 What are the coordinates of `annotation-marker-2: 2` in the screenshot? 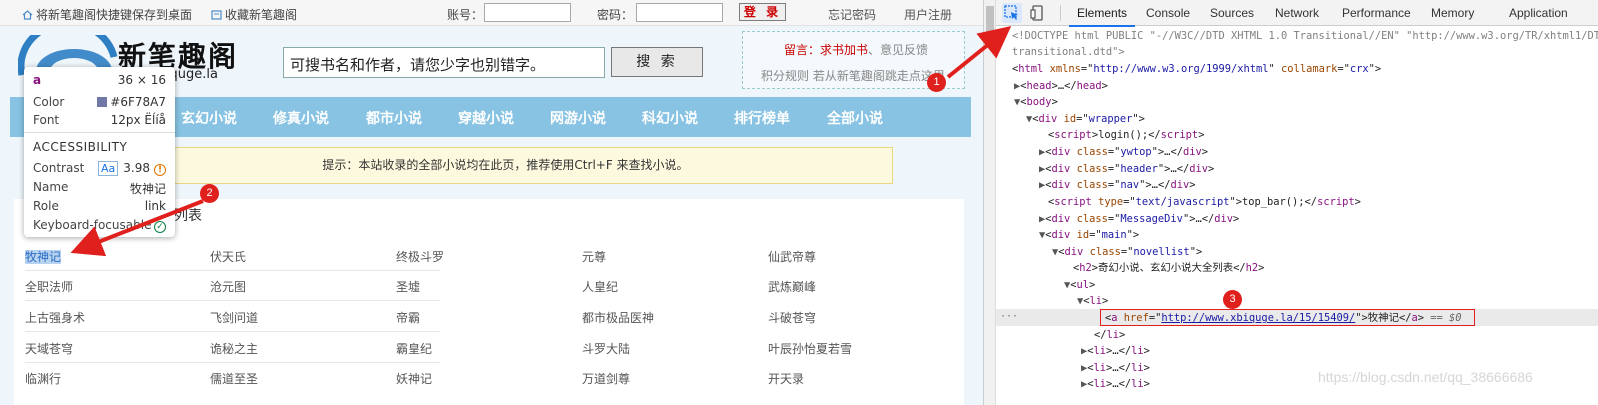 It's located at (209, 193).